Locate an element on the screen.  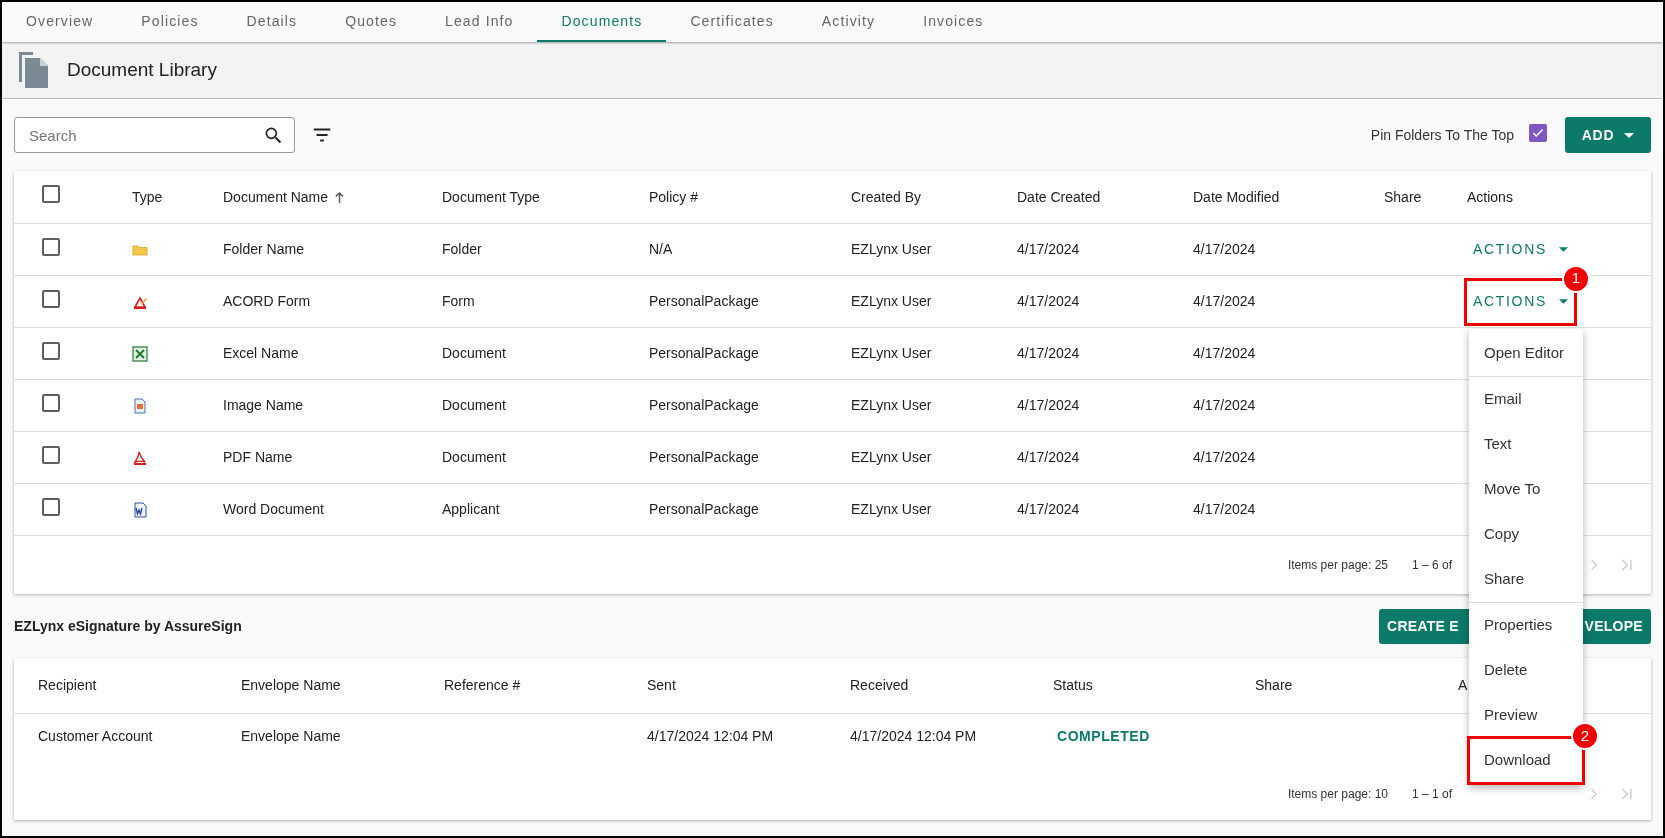
page-range: 1 – 6 of is located at coordinates (1433, 565).